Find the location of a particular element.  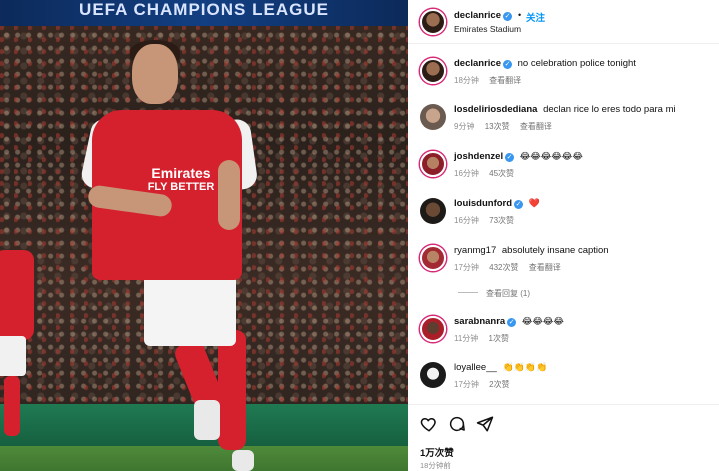

comment-body: 😂😂😂😂 is located at coordinates (542, 321).